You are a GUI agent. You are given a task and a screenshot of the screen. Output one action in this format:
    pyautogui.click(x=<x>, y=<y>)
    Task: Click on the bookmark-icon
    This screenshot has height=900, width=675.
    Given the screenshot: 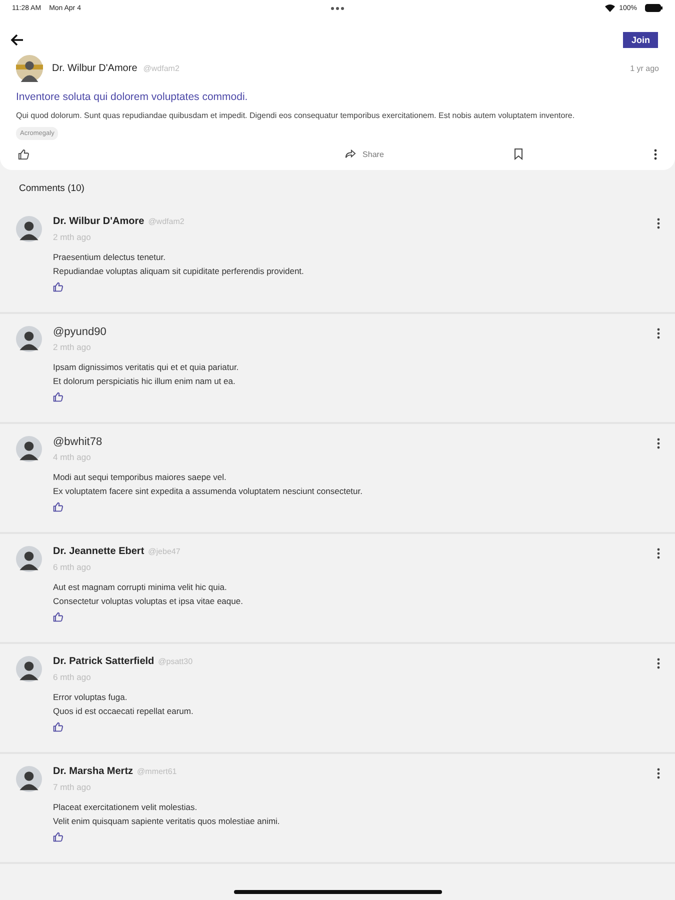 What is the action you would take?
    pyautogui.click(x=519, y=154)
    